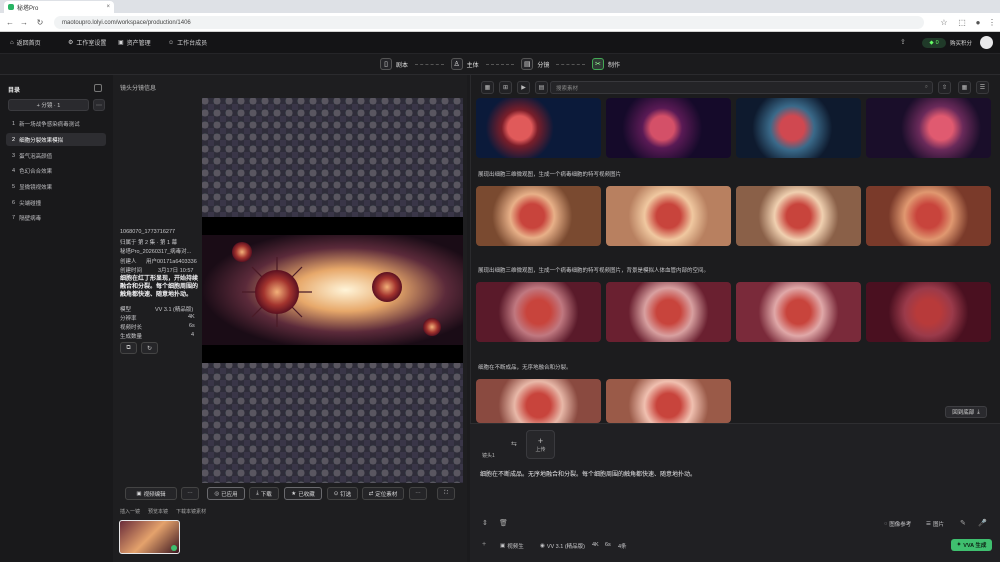  Describe the element at coordinates (386, 64) in the screenshot. I see `book-icon: ▯` at that location.